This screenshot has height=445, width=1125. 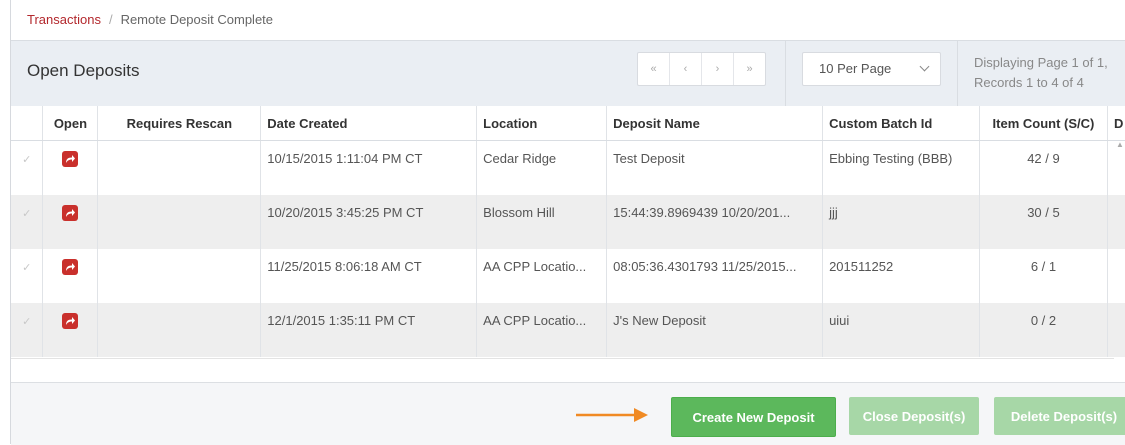 What do you see at coordinates (369, 123) in the screenshot?
I see `column-header-date-created: Date Created` at bounding box center [369, 123].